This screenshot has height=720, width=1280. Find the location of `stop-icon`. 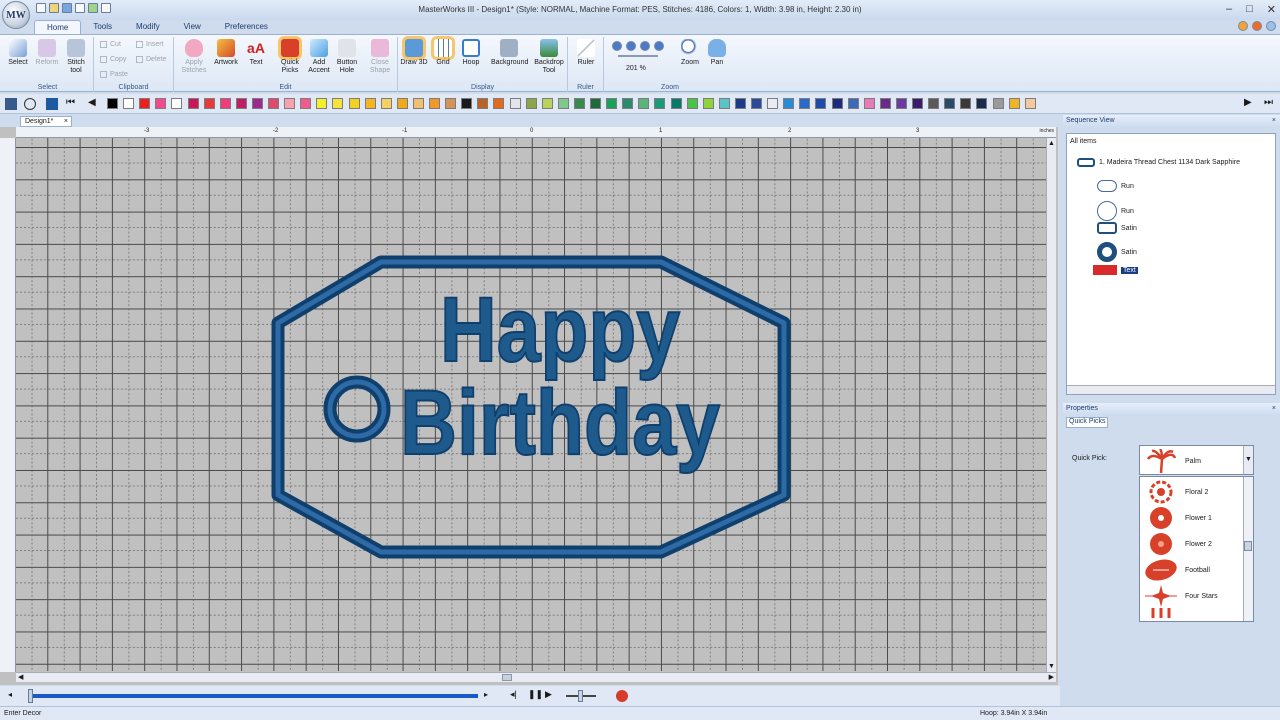

stop-icon is located at coordinates (622, 696).